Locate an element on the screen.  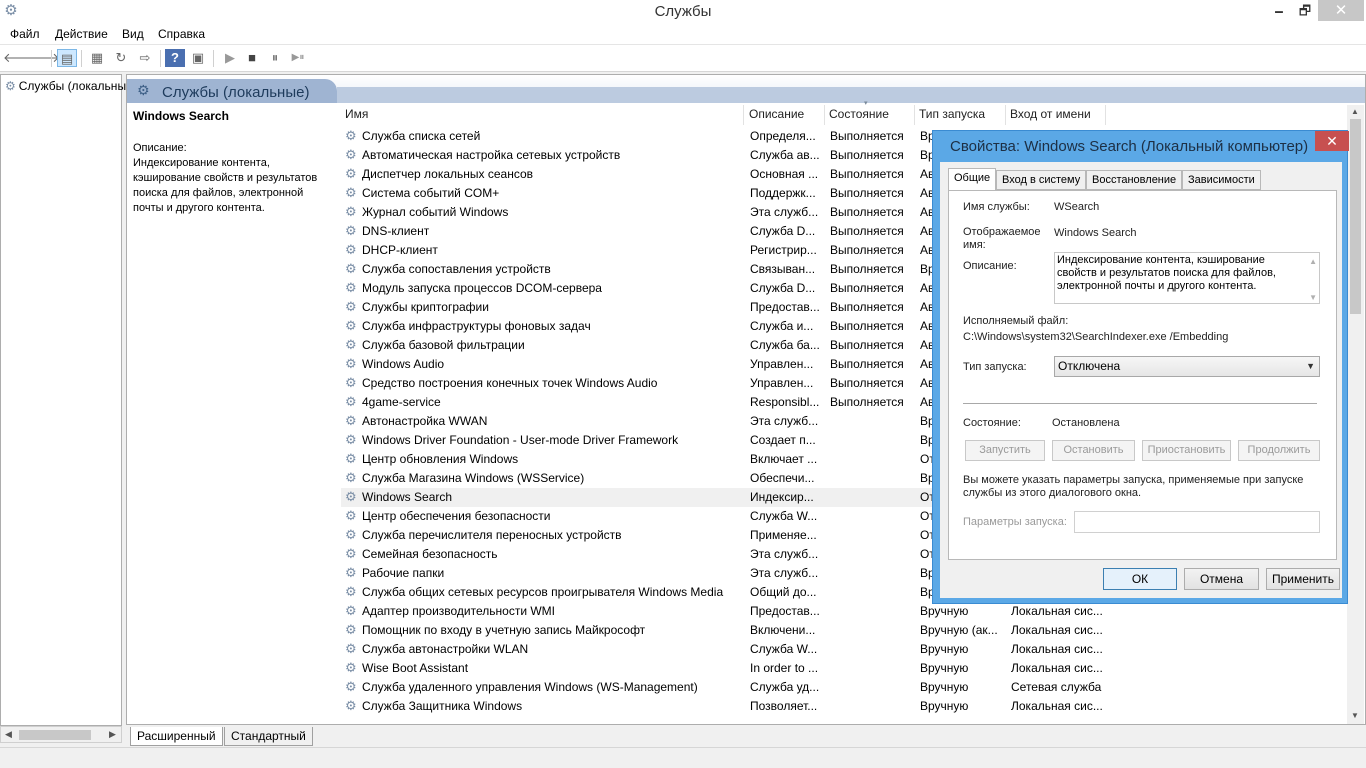
ok-button: ОК is located at coordinates (1140, 579).